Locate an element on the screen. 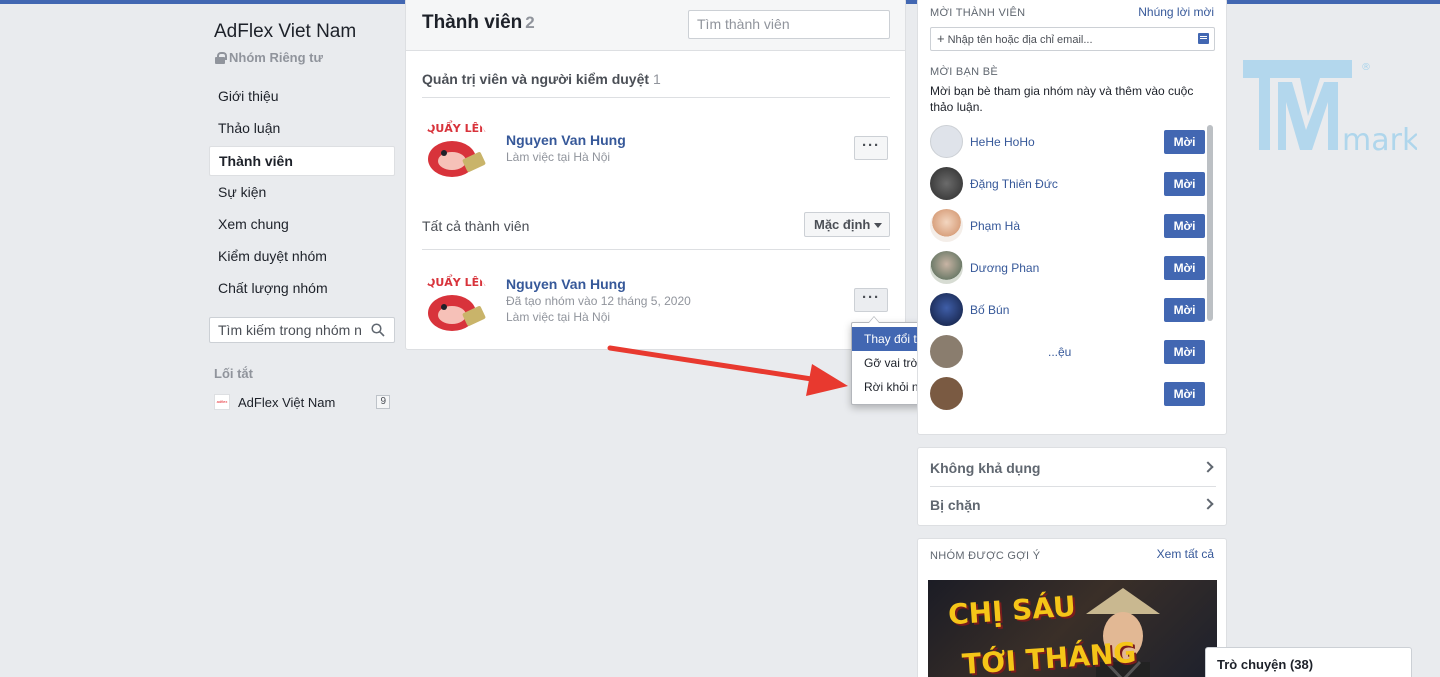 This screenshot has width=1440, height=677. shortcut-item: adflex AdFlex Việt Nam 9 is located at coordinates (302, 402).